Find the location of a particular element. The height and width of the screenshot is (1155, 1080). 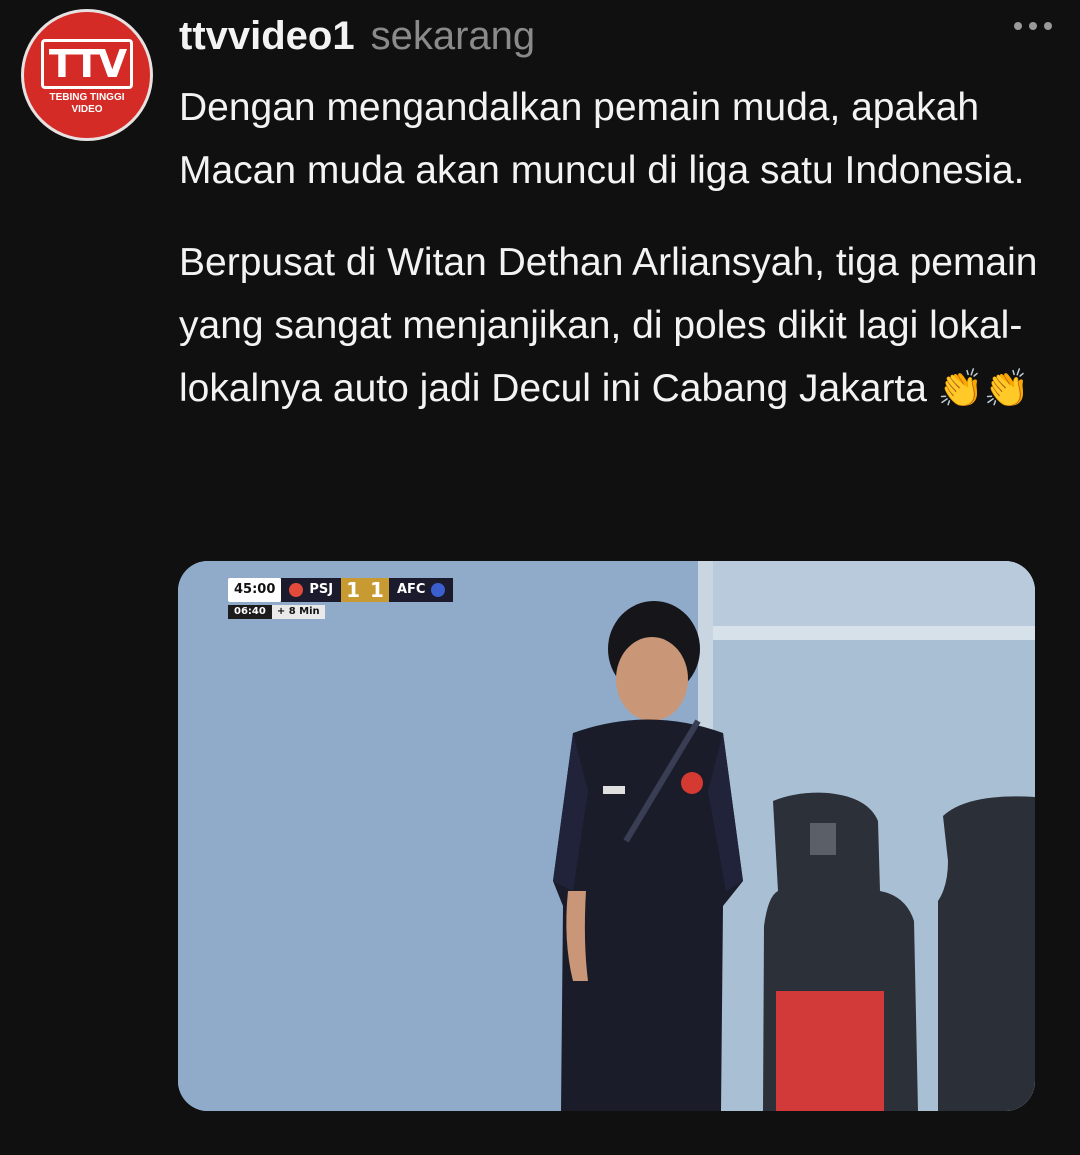

clapping-hands-emoji: 👏👏 is located at coordinates (983, 388).